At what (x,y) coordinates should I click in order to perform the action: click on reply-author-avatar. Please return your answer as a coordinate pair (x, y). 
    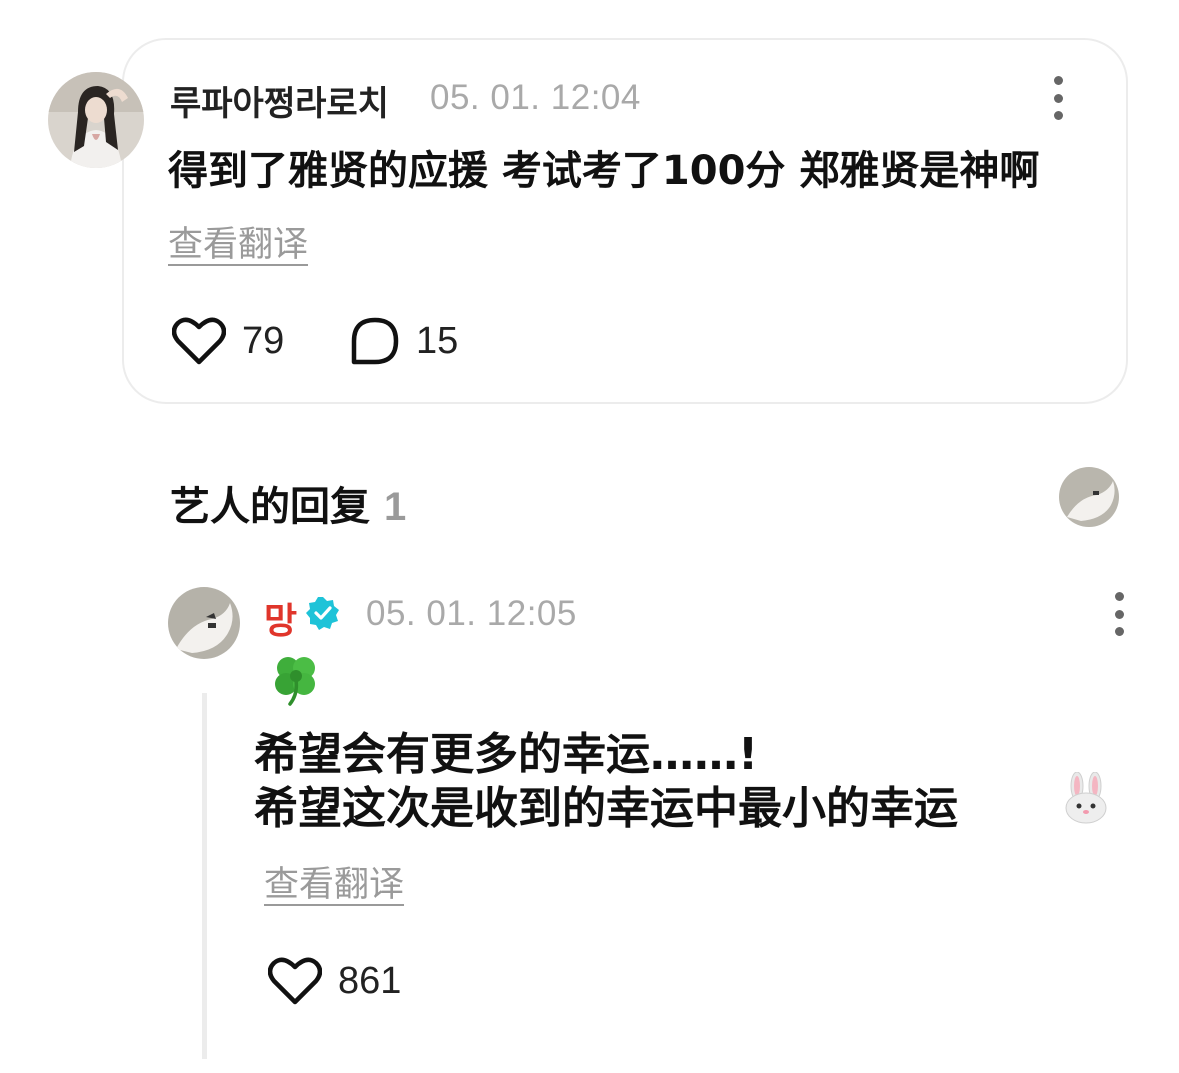
    Looking at the image, I should click on (204, 623).